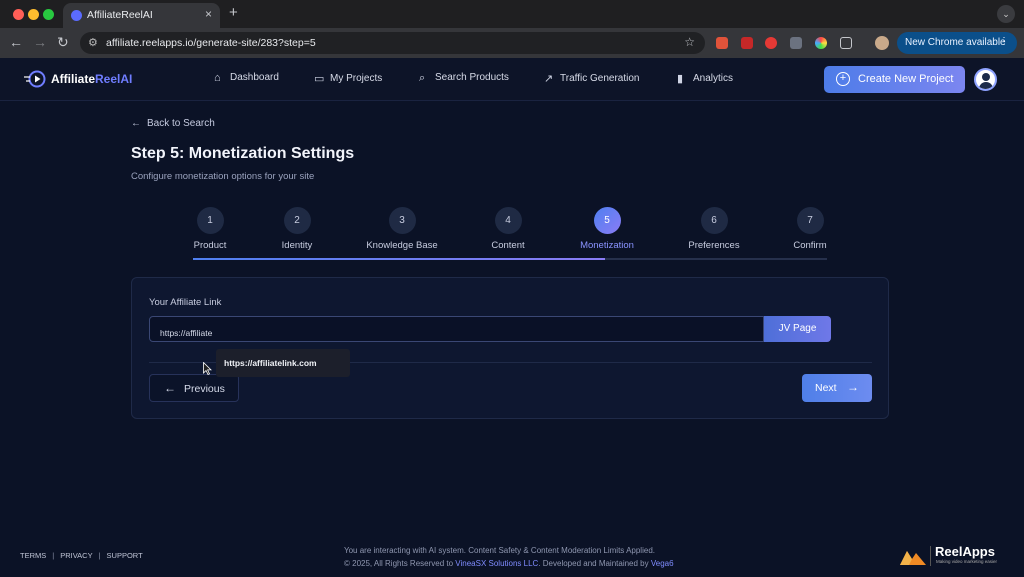 This screenshot has width=1024, height=577. Describe the element at coordinates (348, 78) in the screenshot. I see `nav-my-projects: ▭ My Projects` at that location.